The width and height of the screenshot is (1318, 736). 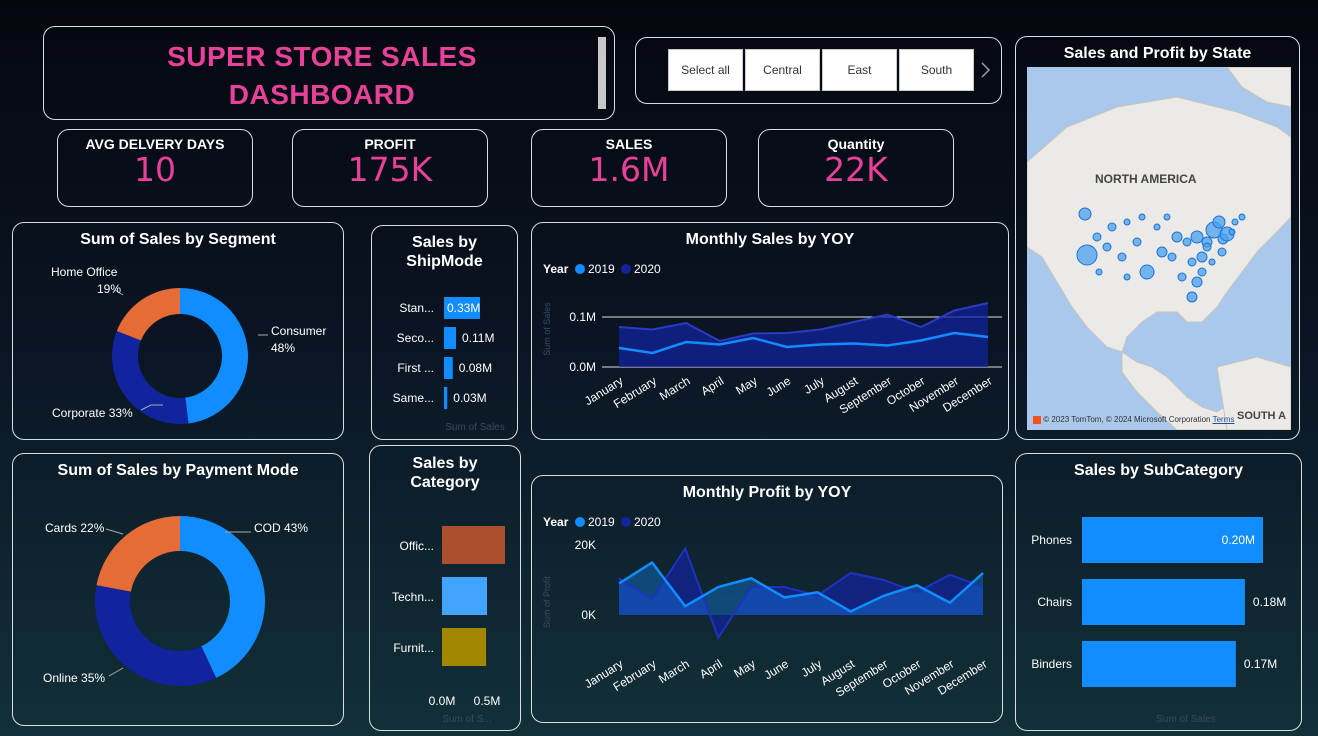 I want to click on bing-logo-icon, so click(x=1037, y=419).